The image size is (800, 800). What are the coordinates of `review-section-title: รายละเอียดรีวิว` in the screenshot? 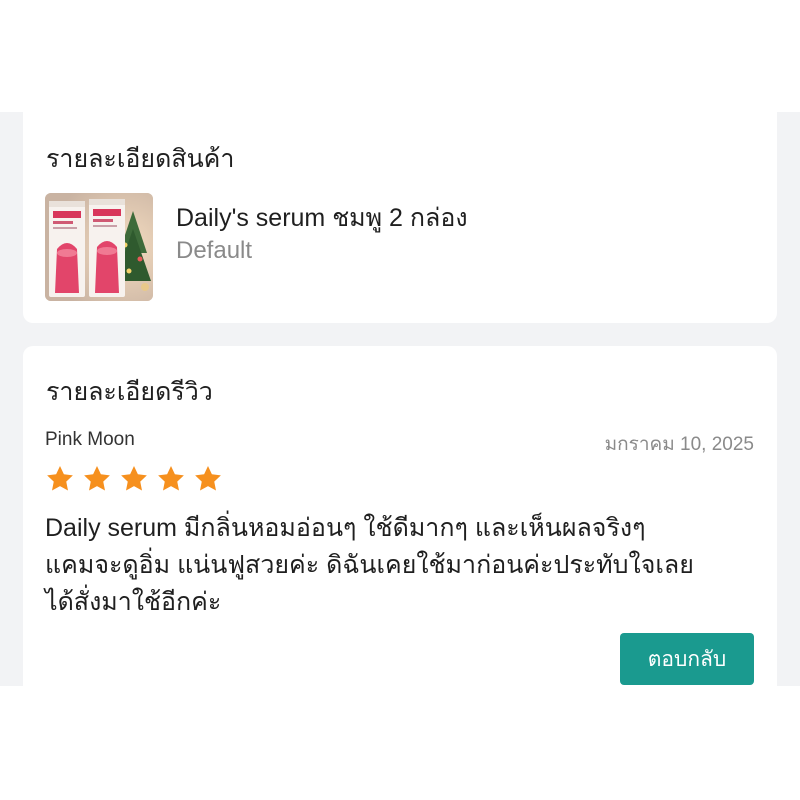 It's located at (129, 392).